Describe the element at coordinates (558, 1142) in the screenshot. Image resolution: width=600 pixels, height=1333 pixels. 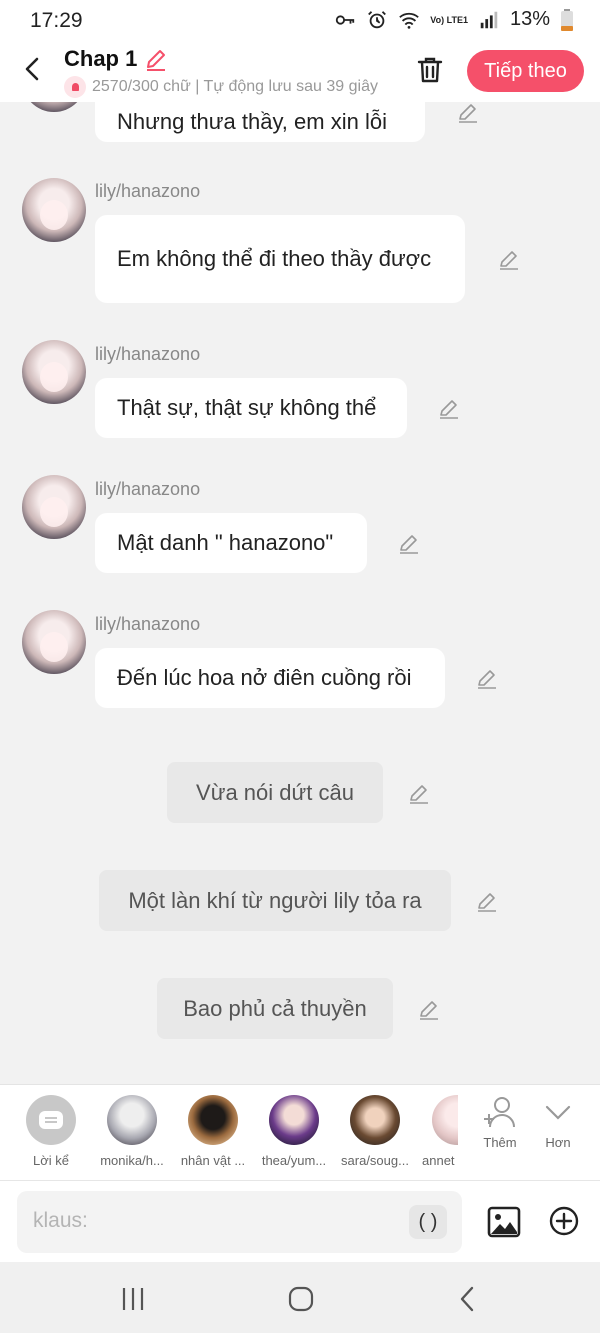
I see `character-label: Hơn` at that location.